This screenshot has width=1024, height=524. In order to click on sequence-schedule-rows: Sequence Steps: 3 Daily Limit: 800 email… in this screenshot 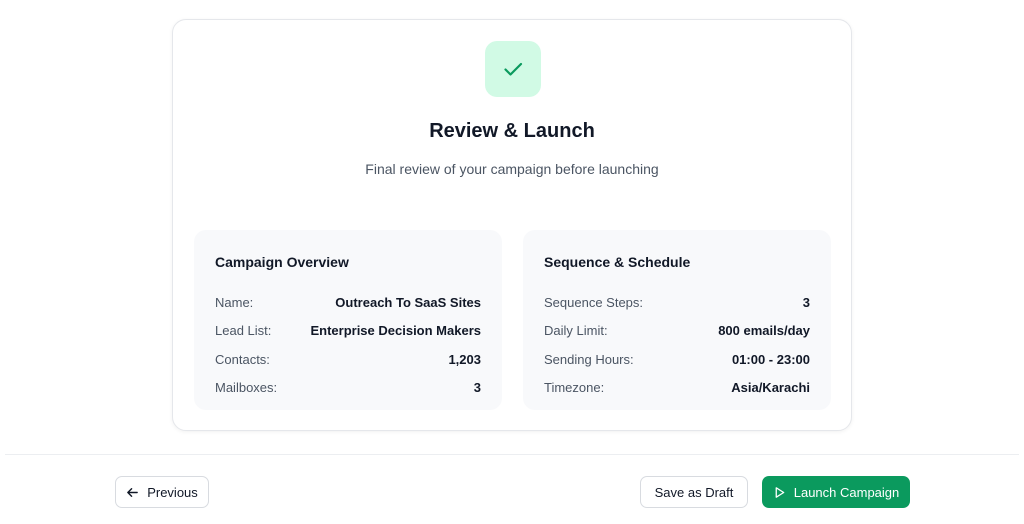, I will do `click(677, 345)`.